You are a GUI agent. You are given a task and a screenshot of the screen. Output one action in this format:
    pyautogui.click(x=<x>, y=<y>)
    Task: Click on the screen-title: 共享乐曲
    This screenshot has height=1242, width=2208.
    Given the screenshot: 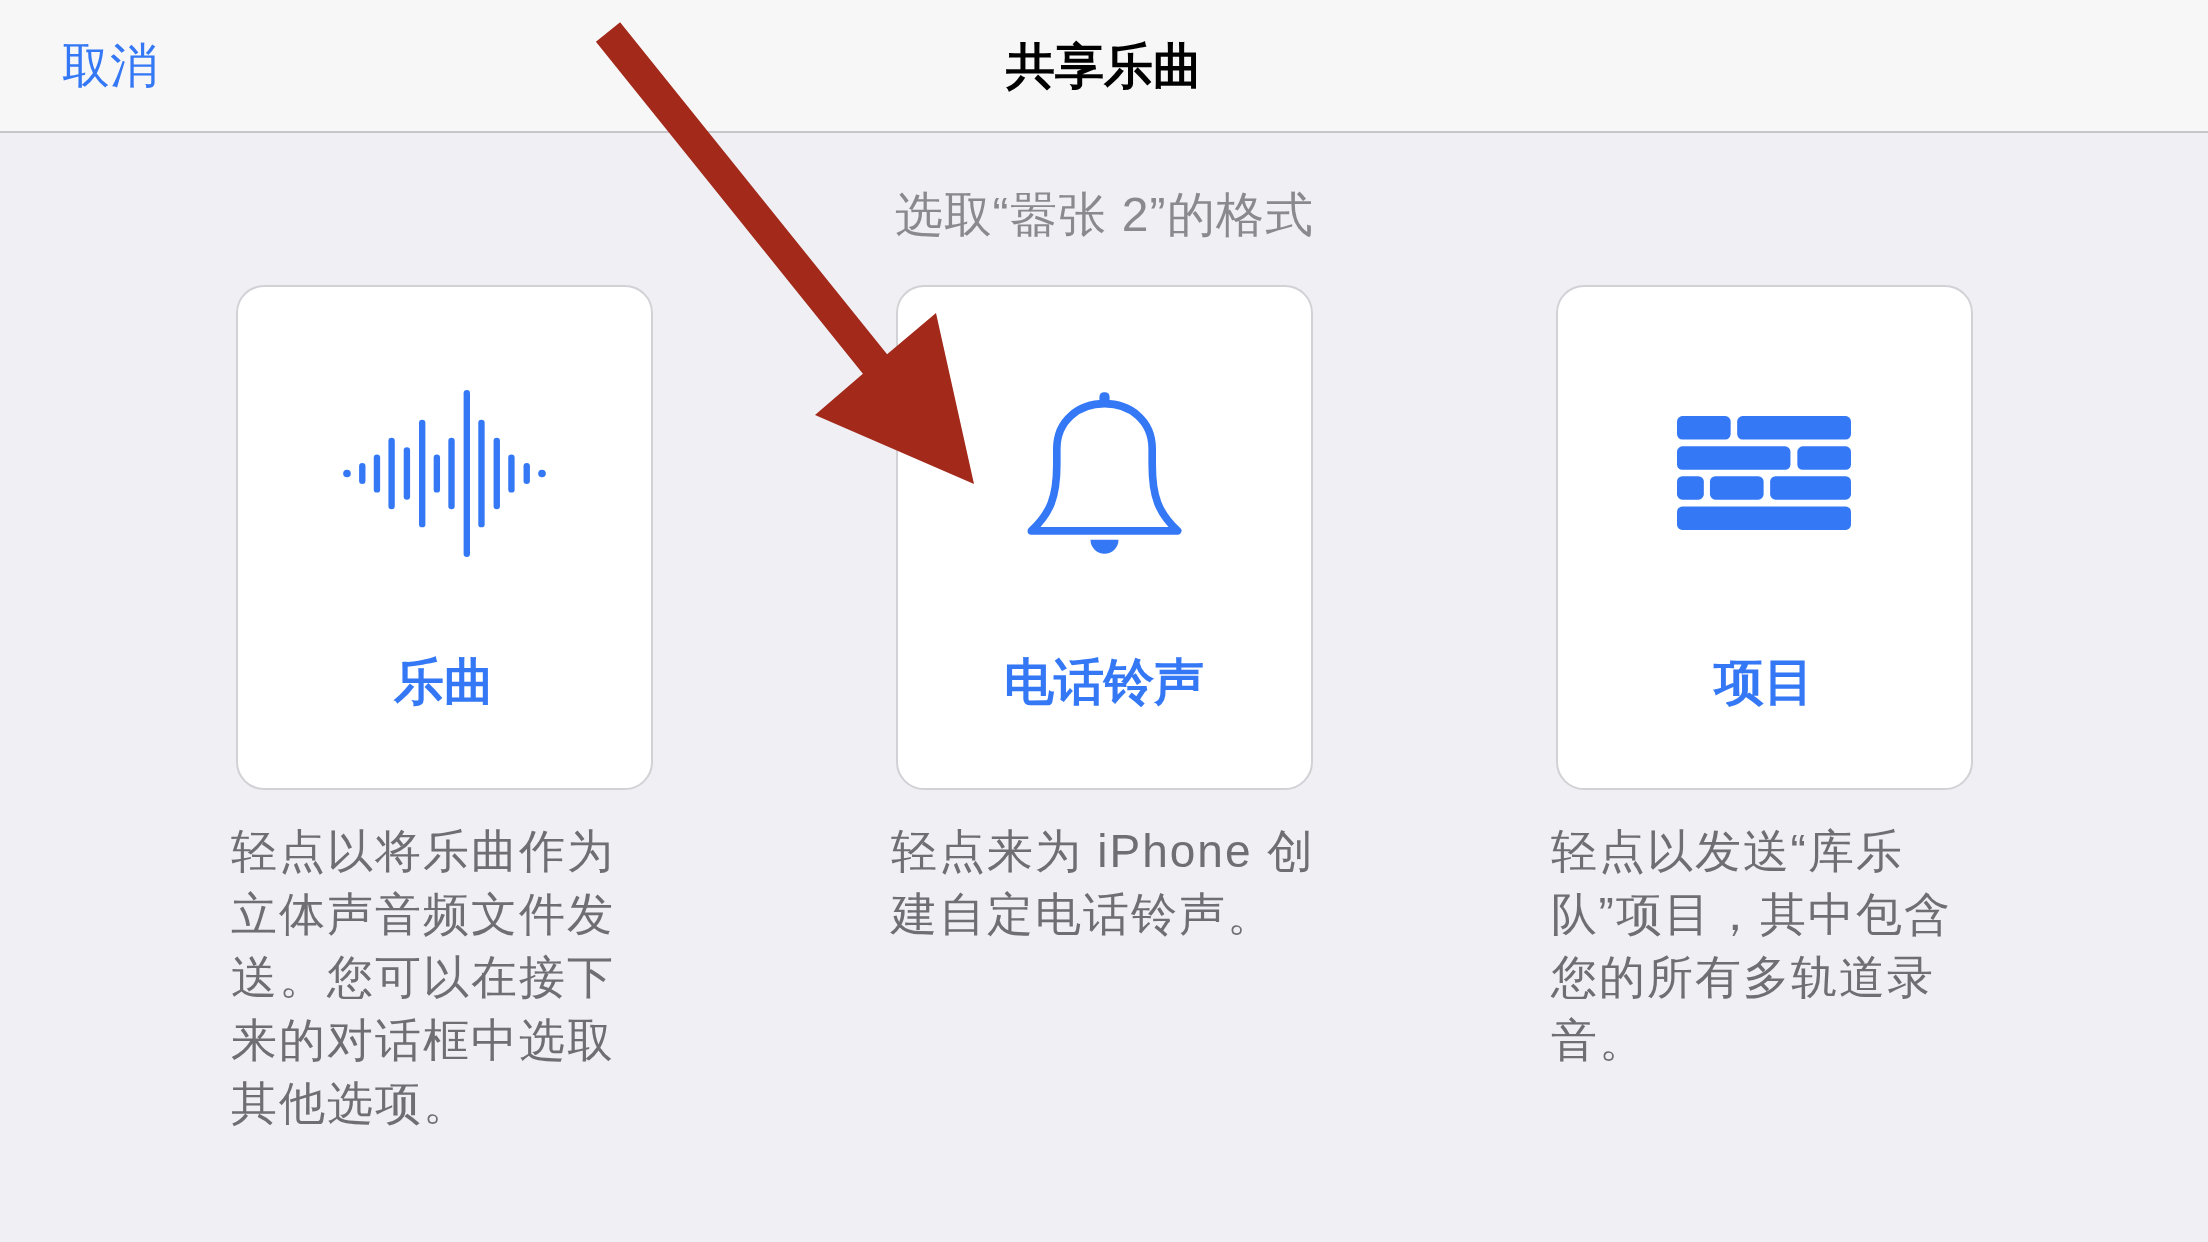 What is the action you would take?
    pyautogui.click(x=1104, y=66)
    